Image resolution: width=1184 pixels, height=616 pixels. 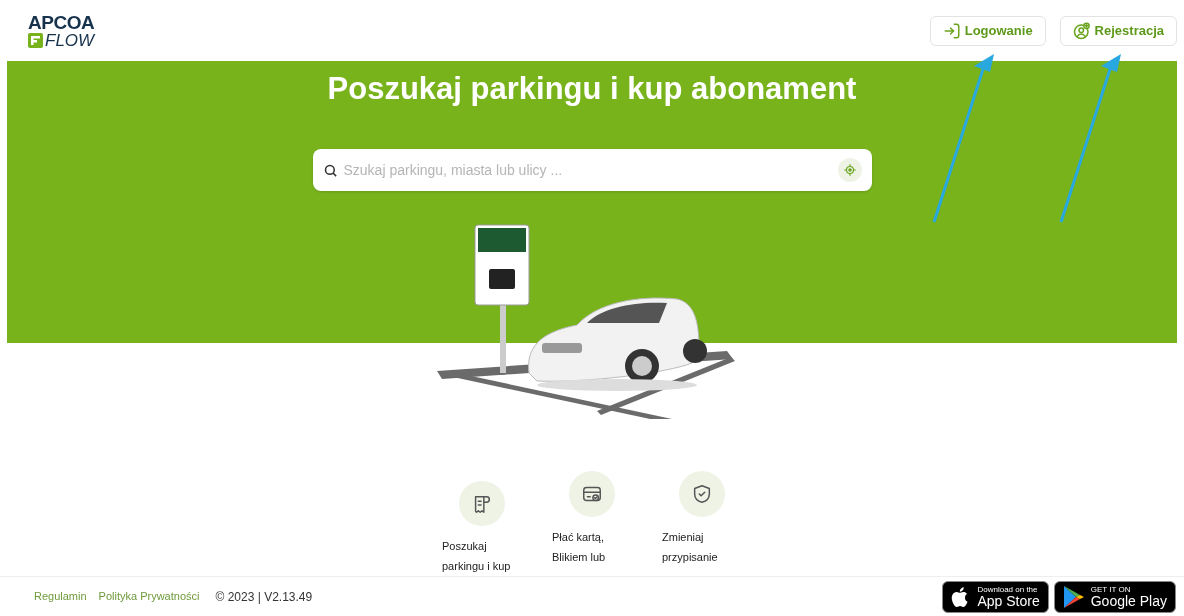 What do you see at coordinates (702, 494) in the screenshot?
I see `shield-icon` at bounding box center [702, 494].